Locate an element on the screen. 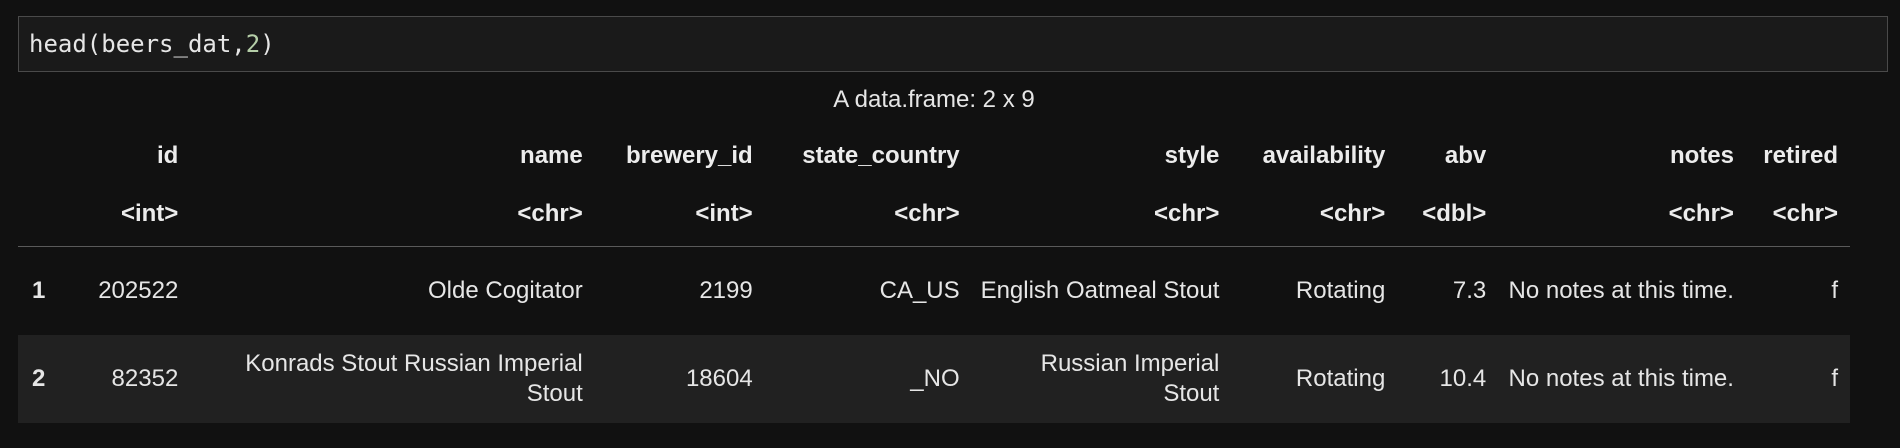 The width and height of the screenshot is (1900, 448). table-cell: 82352 is located at coordinates (124, 379).